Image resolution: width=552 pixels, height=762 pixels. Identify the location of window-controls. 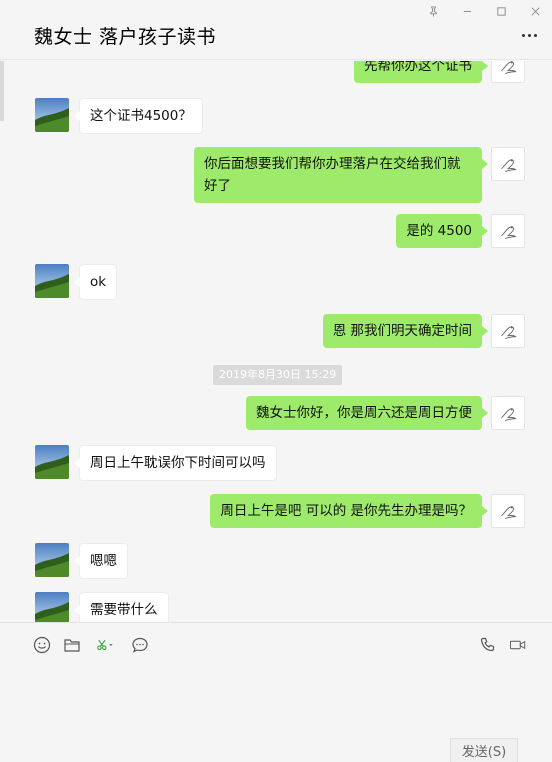
(484, 11).